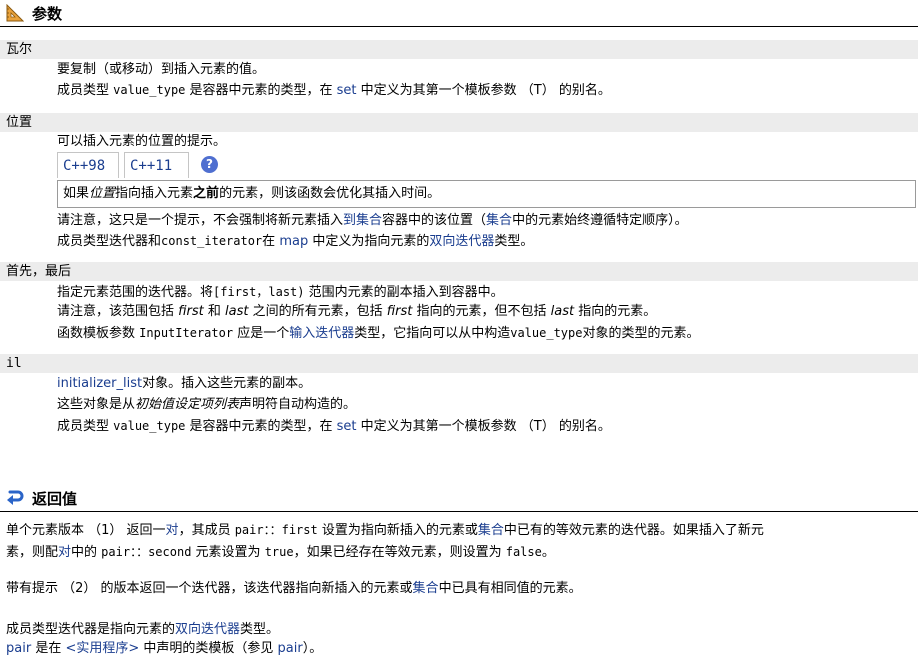 The image size is (920, 660). Describe the element at coordinates (187, 404) in the screenshot. I see `em-initializer-list: 初始值设定项列表` at that location.